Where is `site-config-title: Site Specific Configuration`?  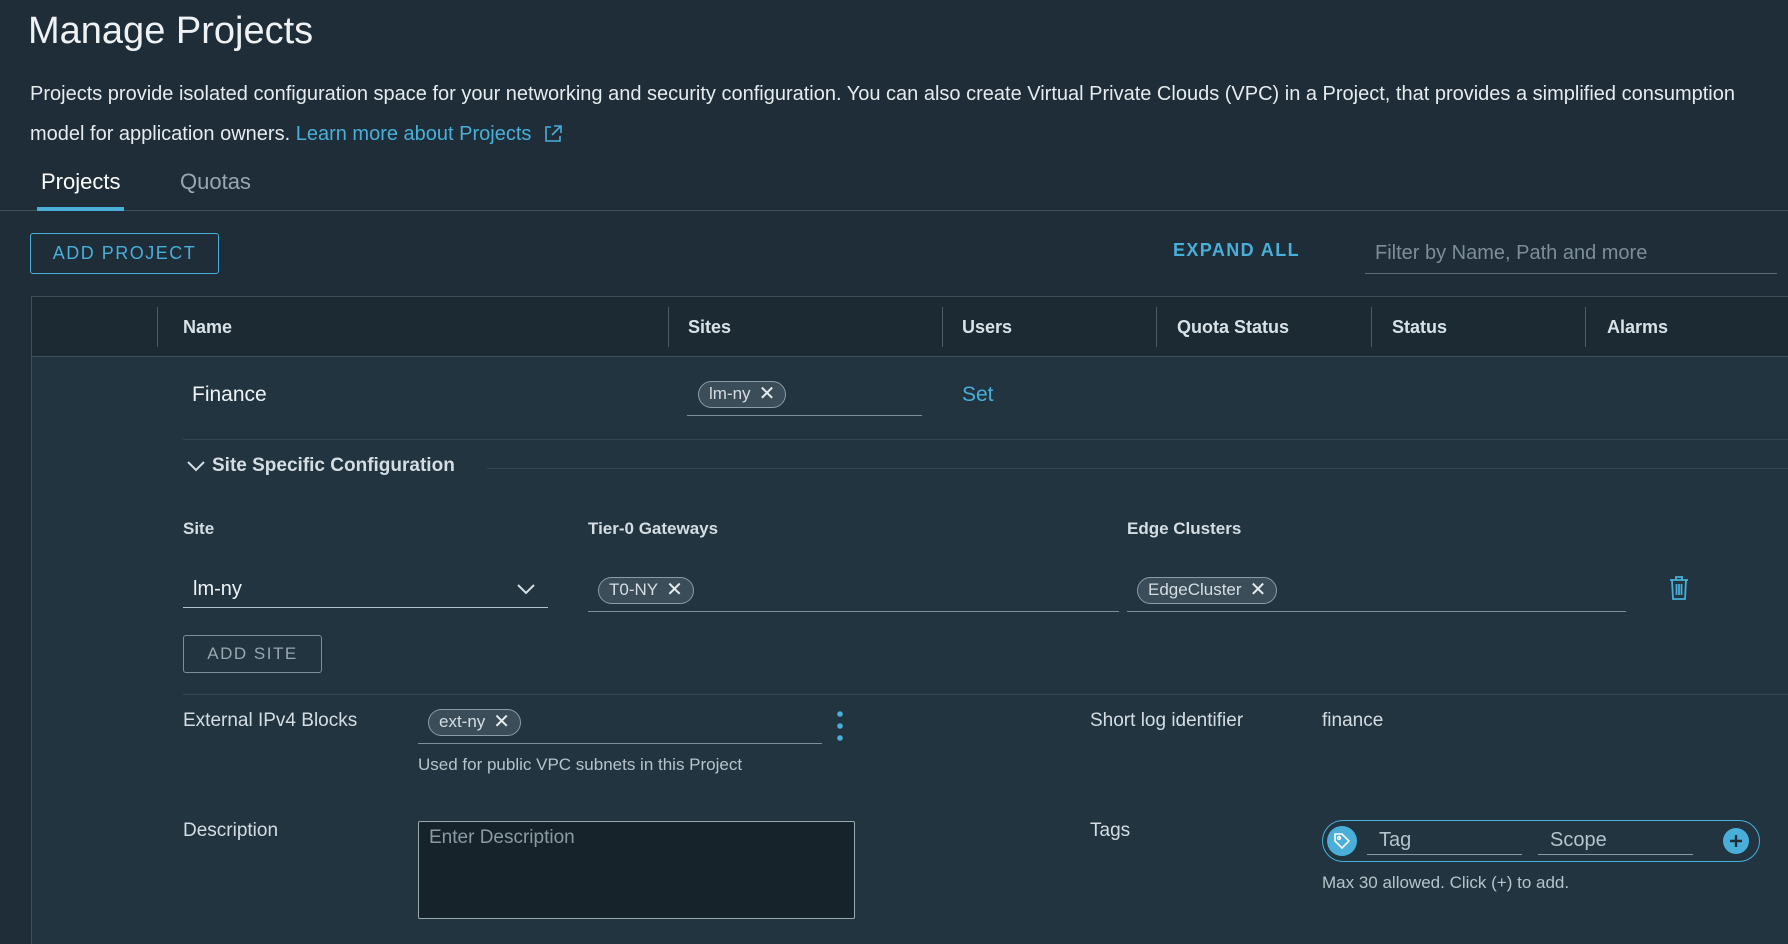 site-config-title: Site Specific Configuration is located at coordinates (333, 465).